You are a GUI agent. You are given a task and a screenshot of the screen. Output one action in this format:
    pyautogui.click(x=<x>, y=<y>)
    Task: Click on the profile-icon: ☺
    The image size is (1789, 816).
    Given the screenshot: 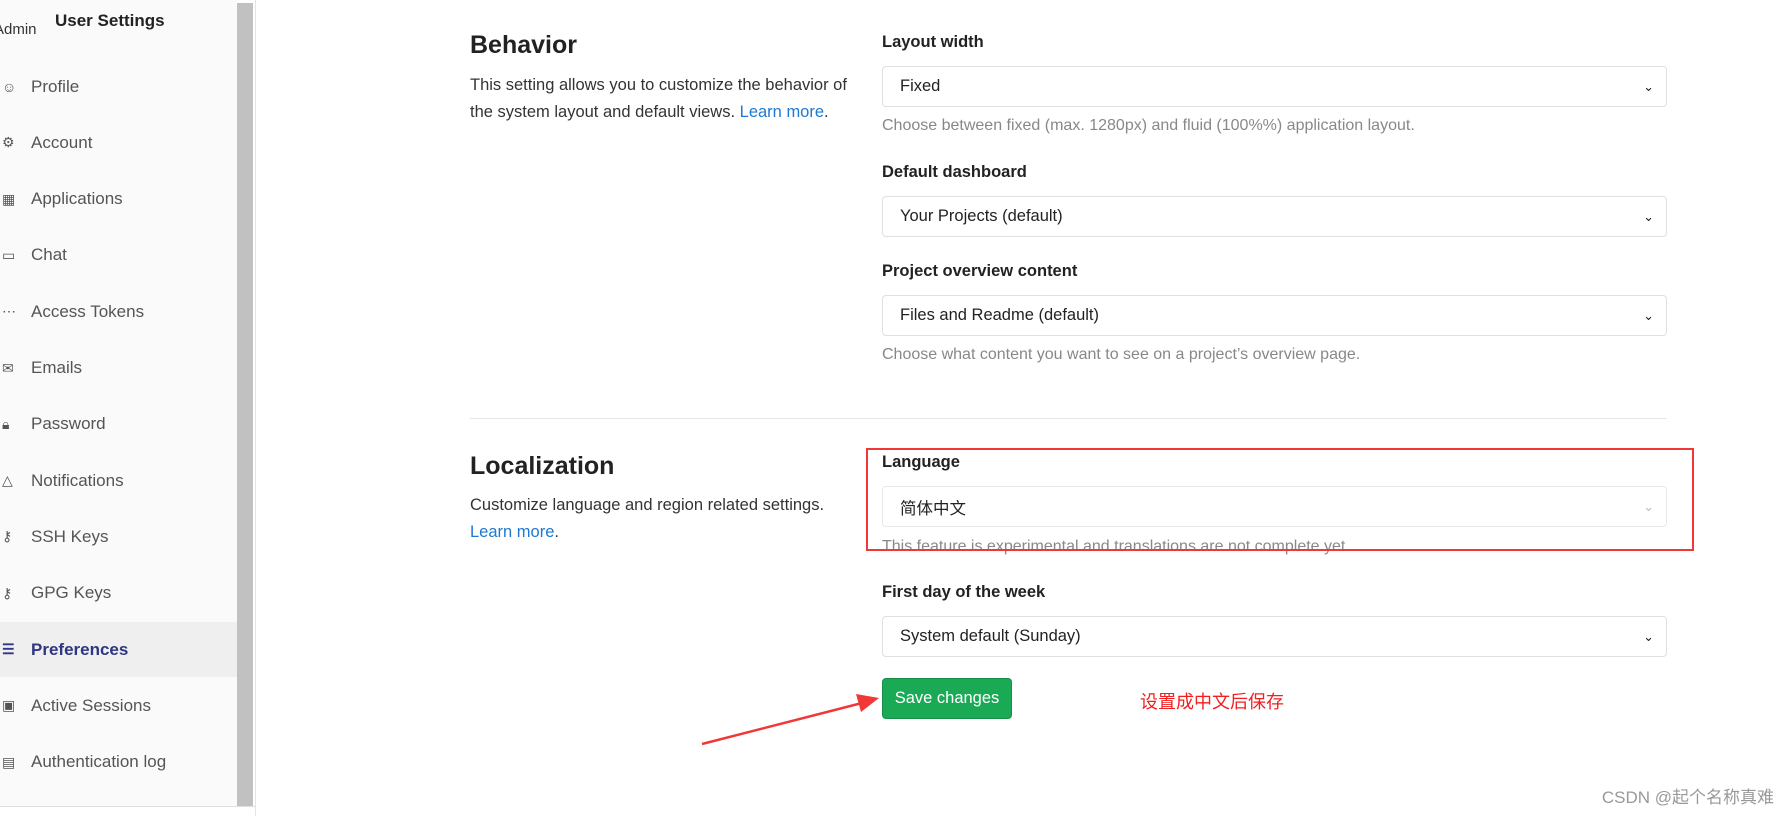 What is the action you would take?
    pyautogui.click(x=9, y=86)
    